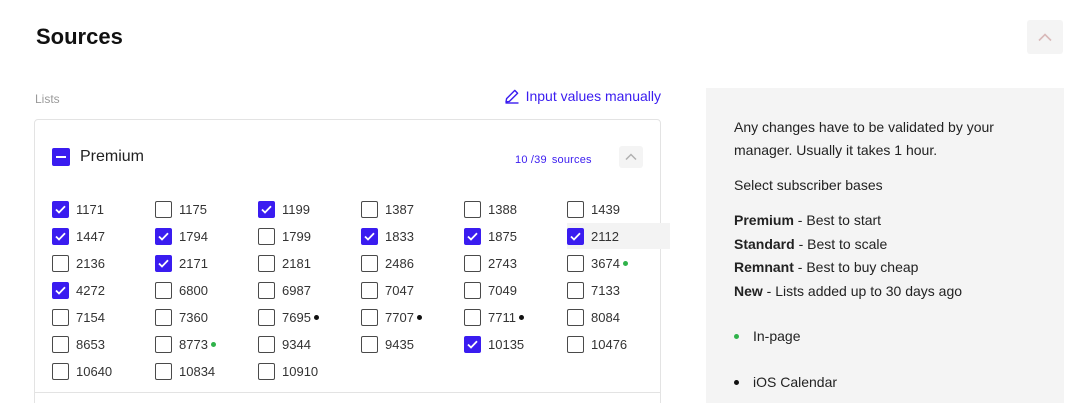 The width and height of the screenshot is (1090, 403). I want to click on source-item: 7360, so click(206, 317).